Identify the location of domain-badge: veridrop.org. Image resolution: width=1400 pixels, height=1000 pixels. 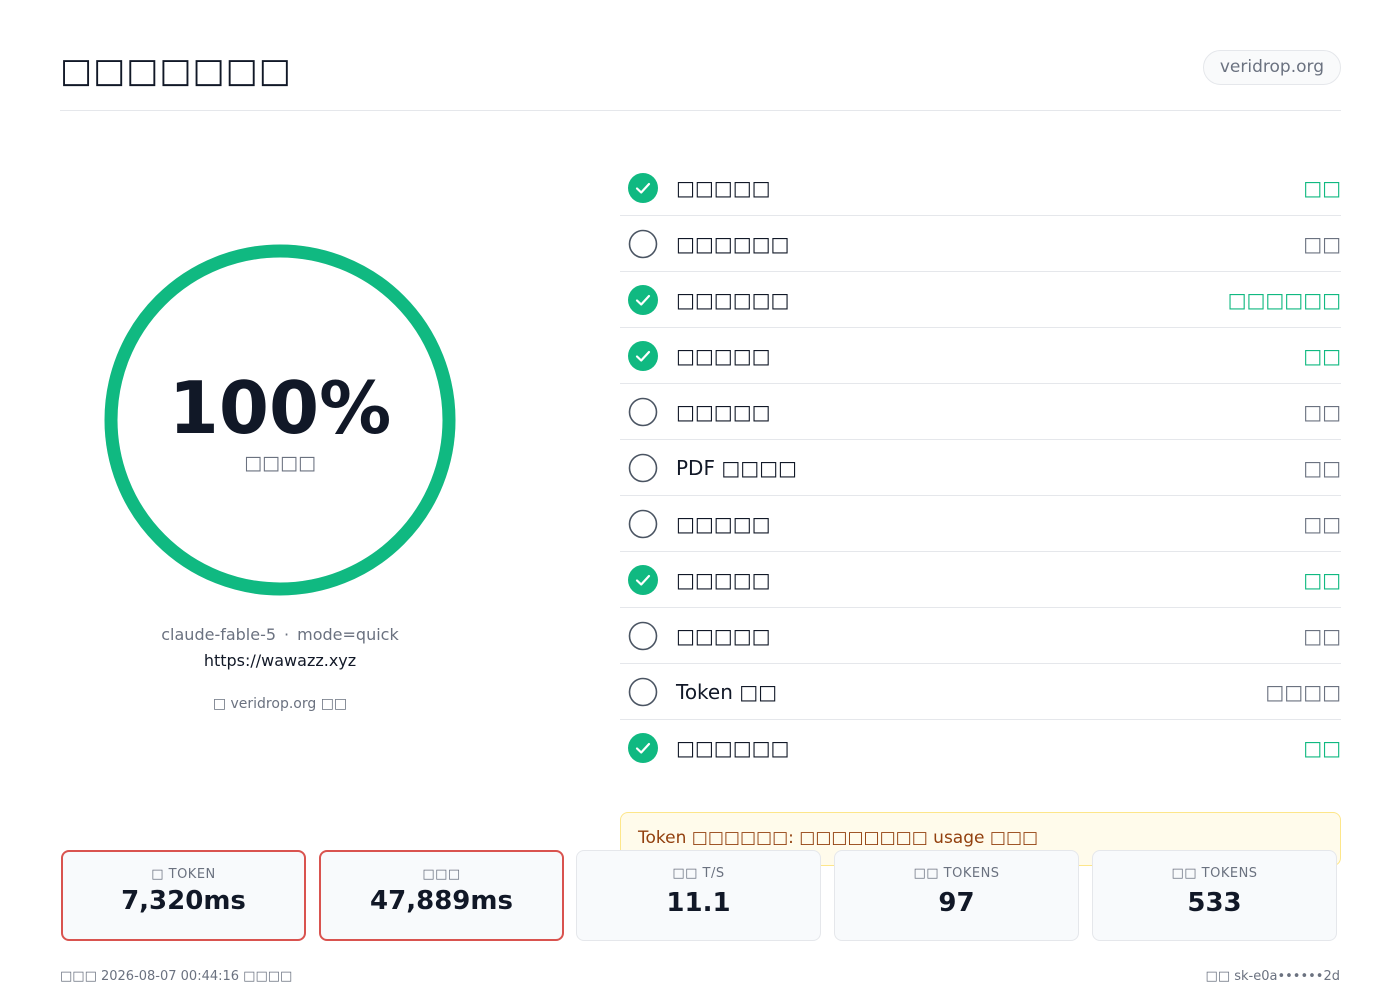
(1271, 67).